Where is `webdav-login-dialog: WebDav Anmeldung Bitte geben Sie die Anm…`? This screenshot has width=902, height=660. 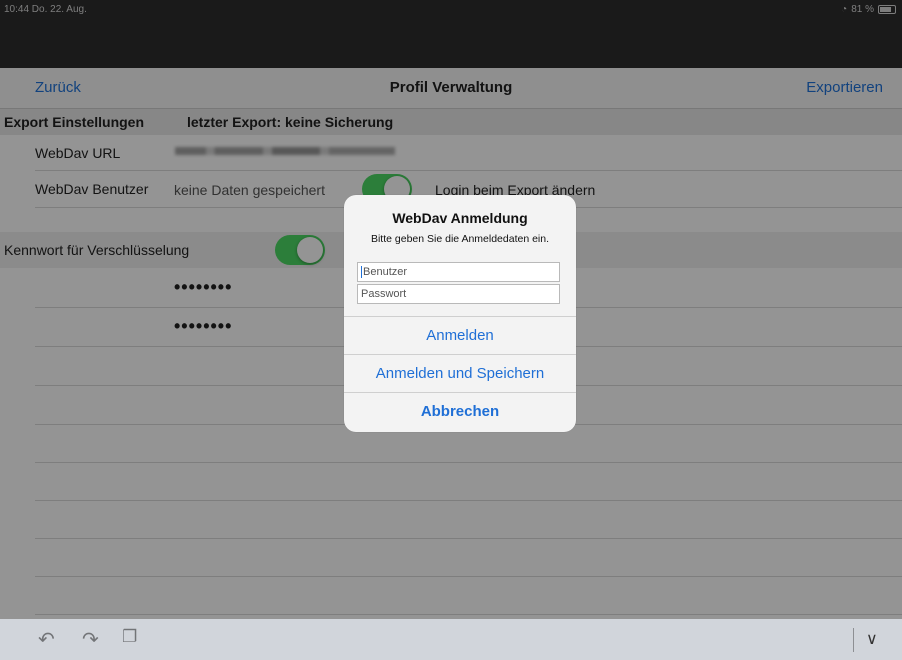 webdav-login-dialog: WebDav Anmeldung Bitte geben Sie die Anm… is located at coordinates (460, 313).